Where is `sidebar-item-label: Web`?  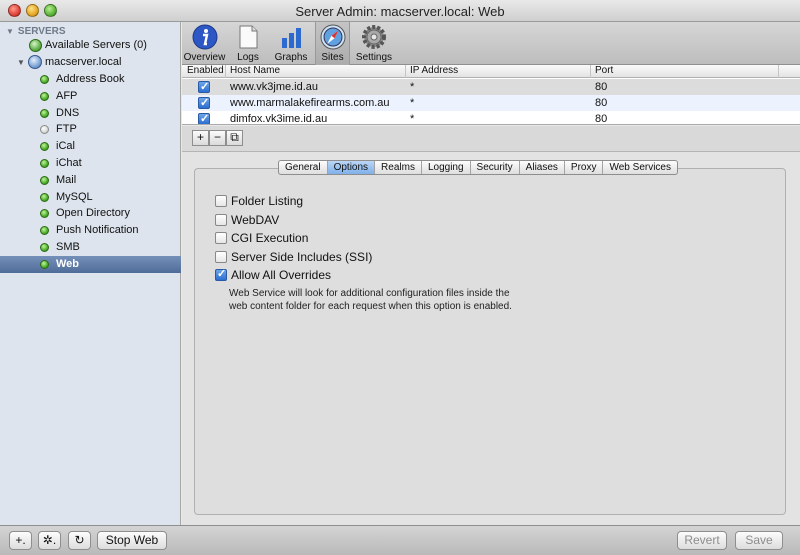
sidebar-item-label: Web is located at coordinates (68, 263).